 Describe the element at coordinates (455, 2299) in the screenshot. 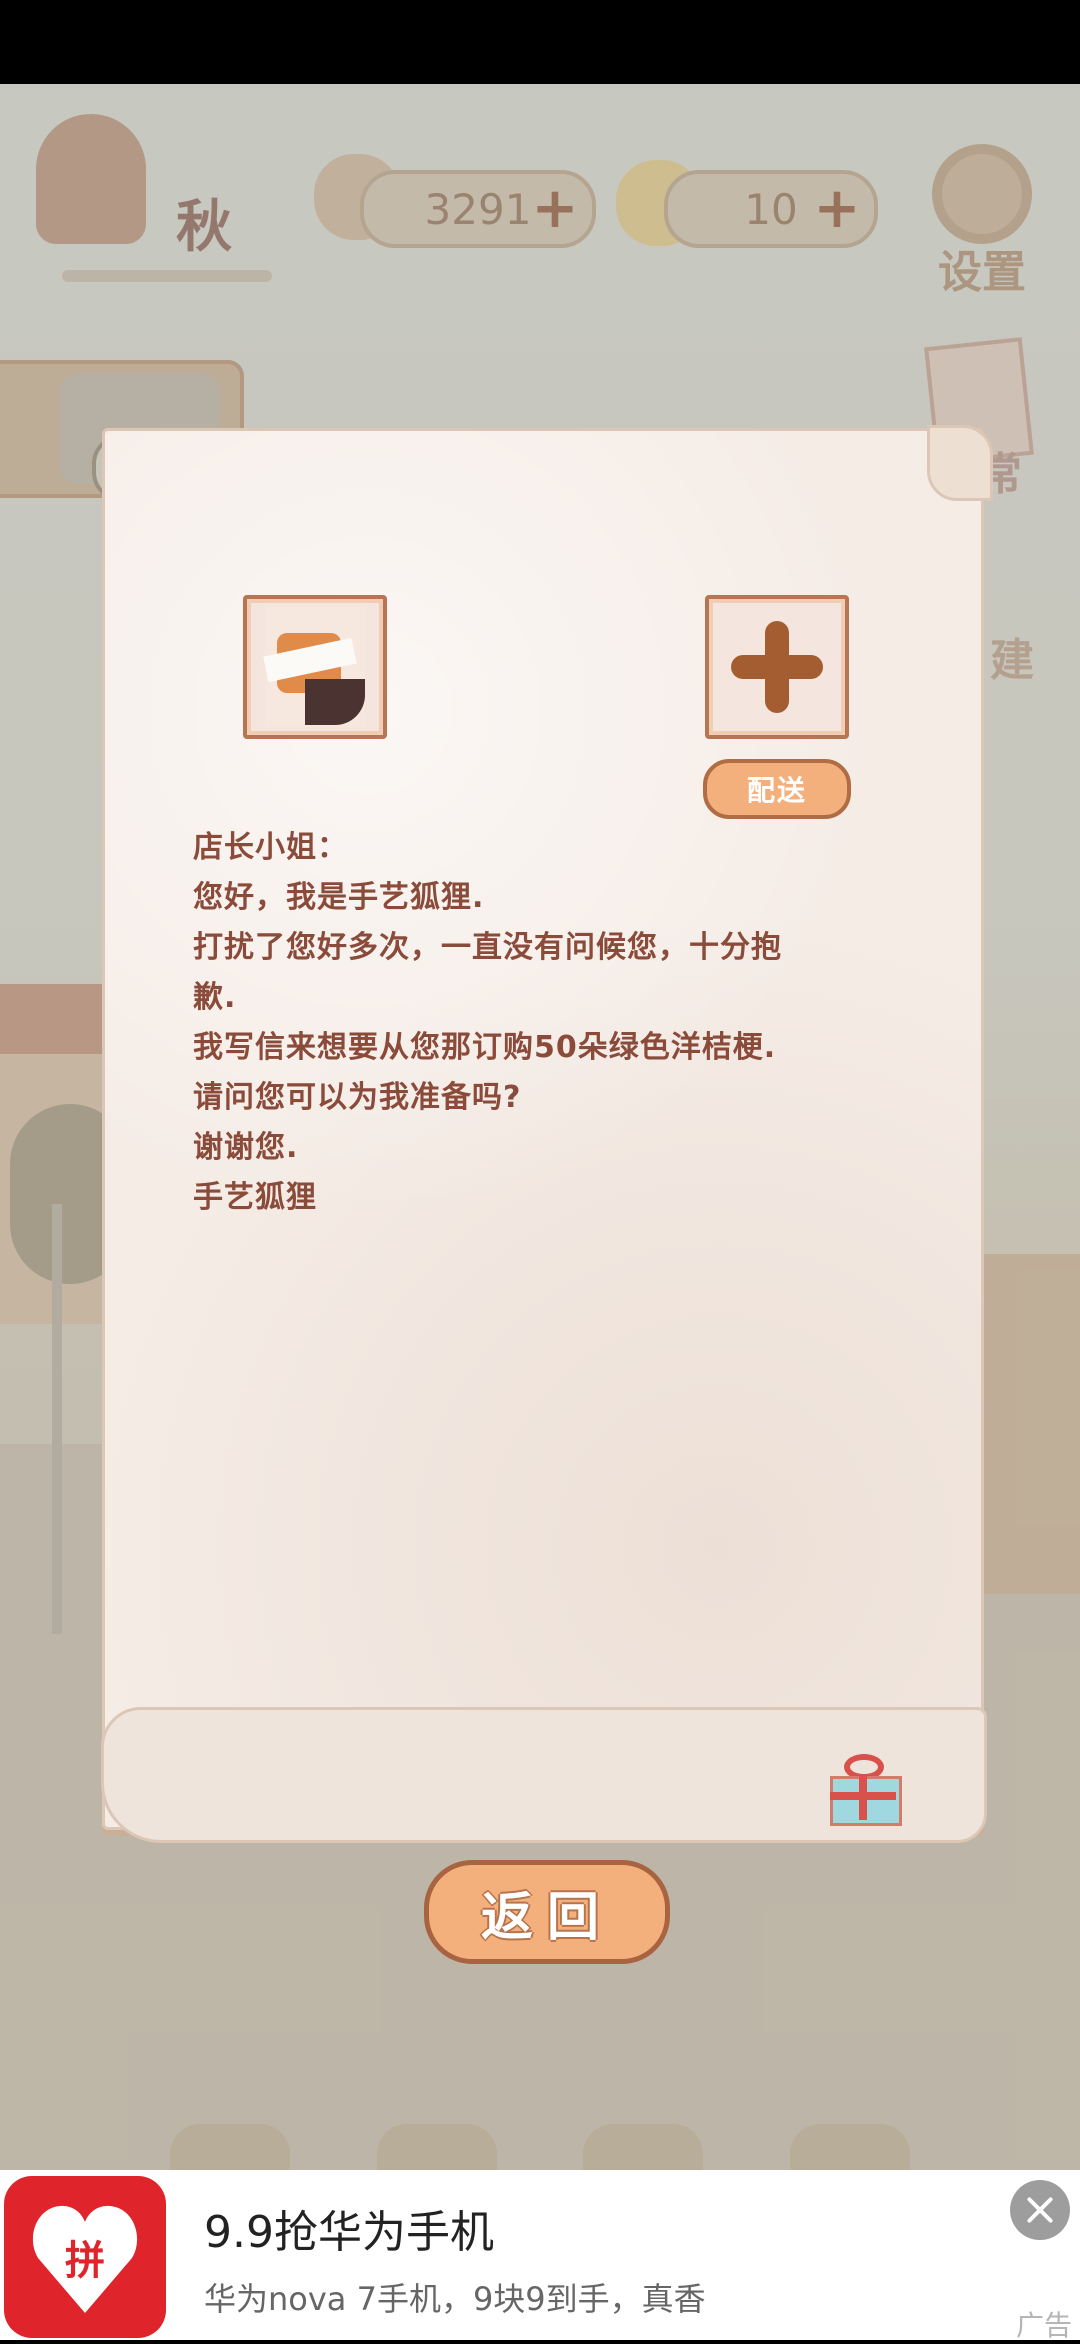

I see `ad-subtitle: 华为nova 7手机，9块9到手，真香` at that location.